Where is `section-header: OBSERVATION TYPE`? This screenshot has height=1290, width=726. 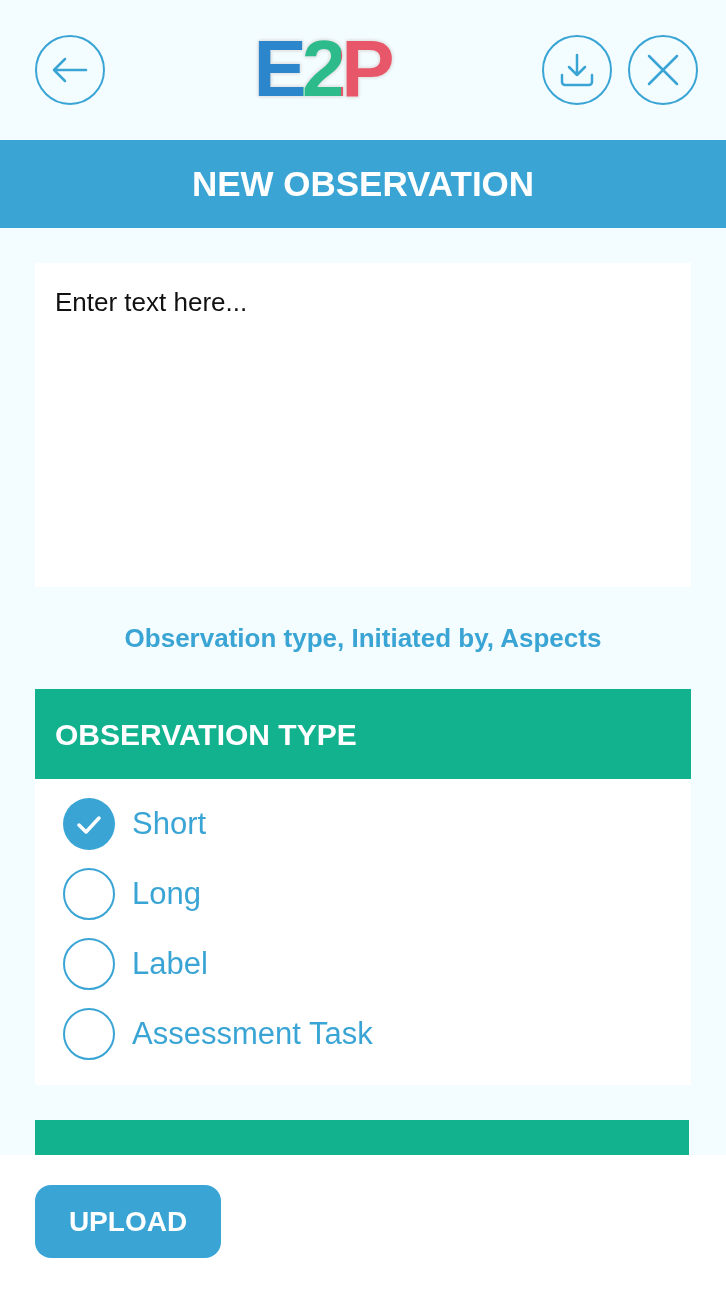 section-header: OBSERVATION TYPE is located at coordinates (363, 734).